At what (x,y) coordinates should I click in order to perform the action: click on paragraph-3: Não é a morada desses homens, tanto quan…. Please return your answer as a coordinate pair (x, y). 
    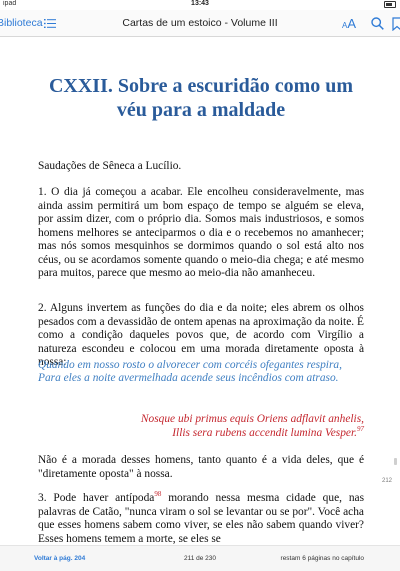
    Looking at the image, I should click on (201, 467).